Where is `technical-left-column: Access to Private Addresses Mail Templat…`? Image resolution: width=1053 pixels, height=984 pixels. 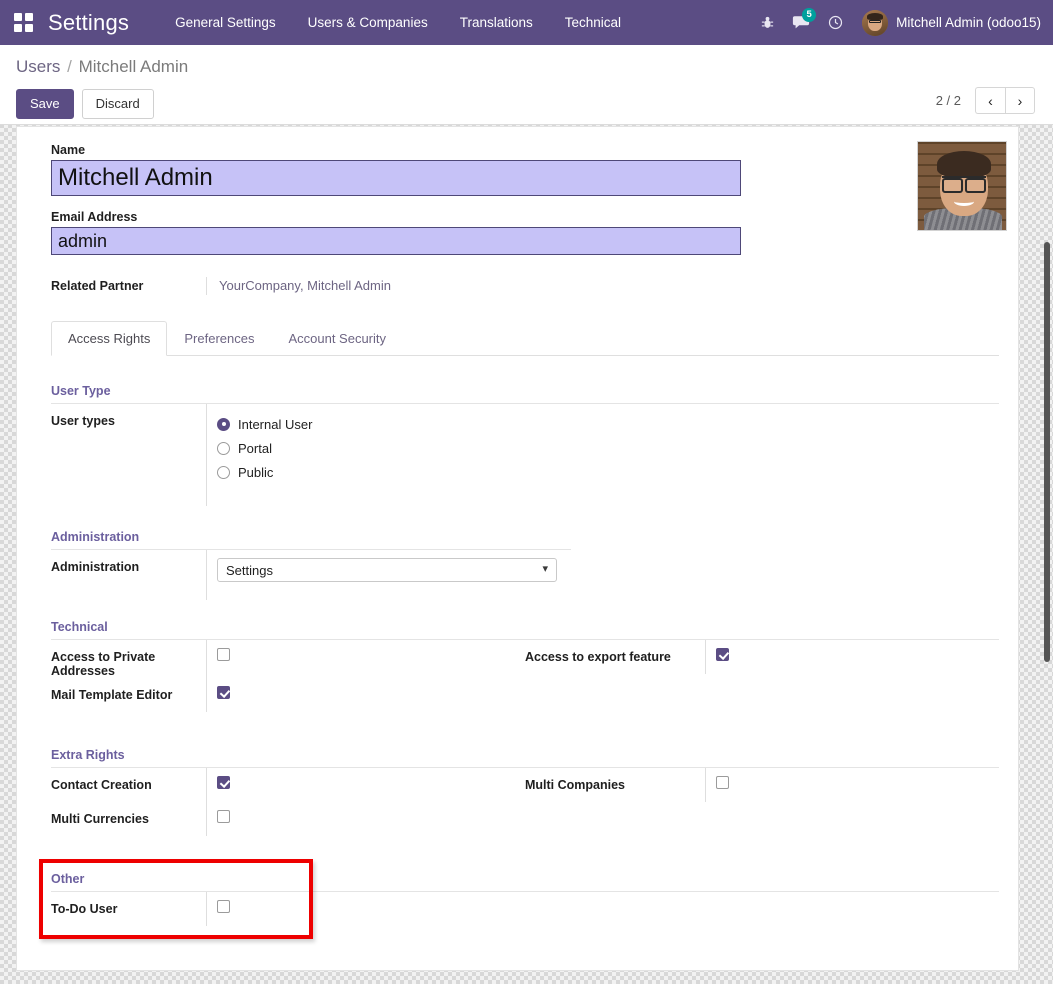
technical-left-column: Access to Private Addresses Mail Templat… is located at coordinates (288, 690).